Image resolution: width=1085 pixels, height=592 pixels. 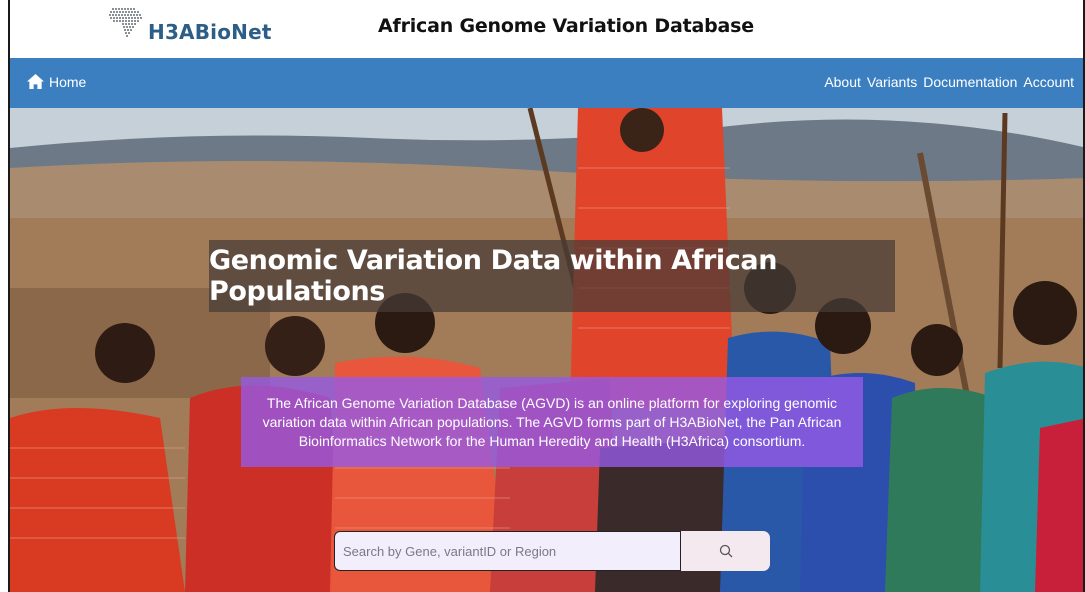 What do you see at coordinates (892, 82) in the screenshot?
I see `nav-variants-link: Variants` at bounding box center [892, 82].